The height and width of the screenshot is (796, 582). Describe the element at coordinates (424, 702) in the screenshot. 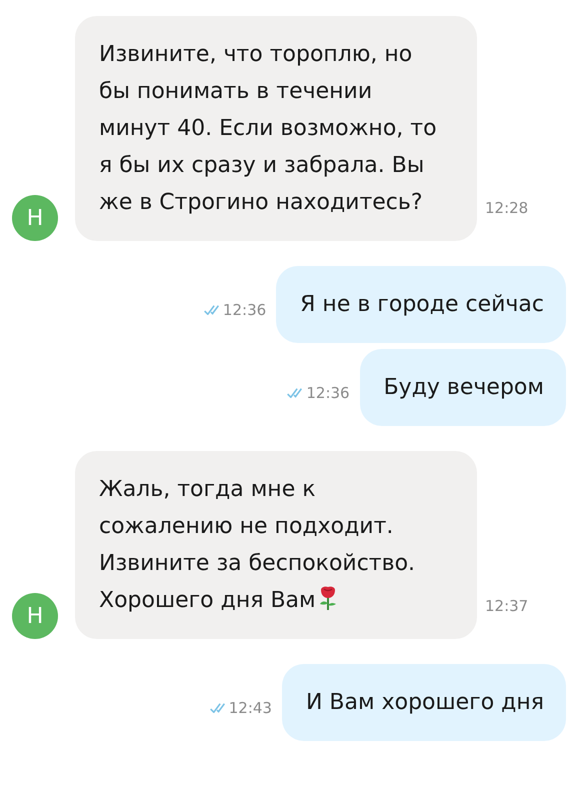

I see `message-bubble: И Вам хорошего дня` at that location.